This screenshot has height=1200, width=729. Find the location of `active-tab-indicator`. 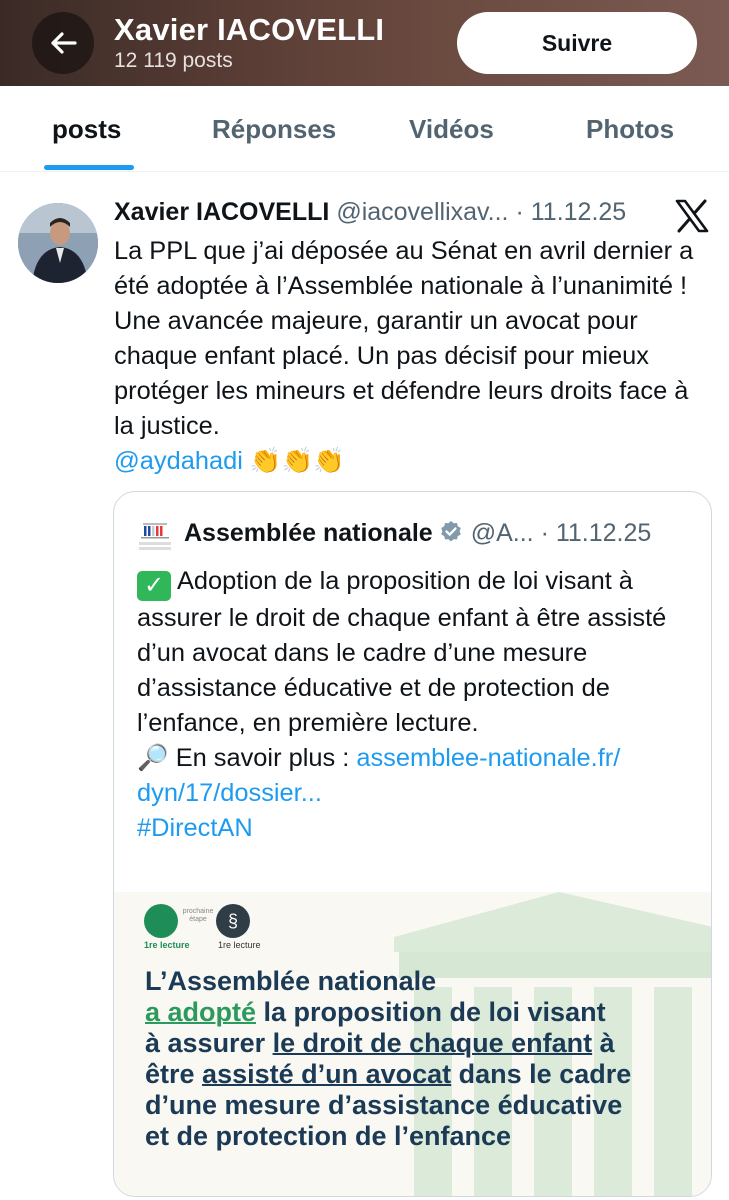

active-tab-indicator is located at coordinates (89, 167).